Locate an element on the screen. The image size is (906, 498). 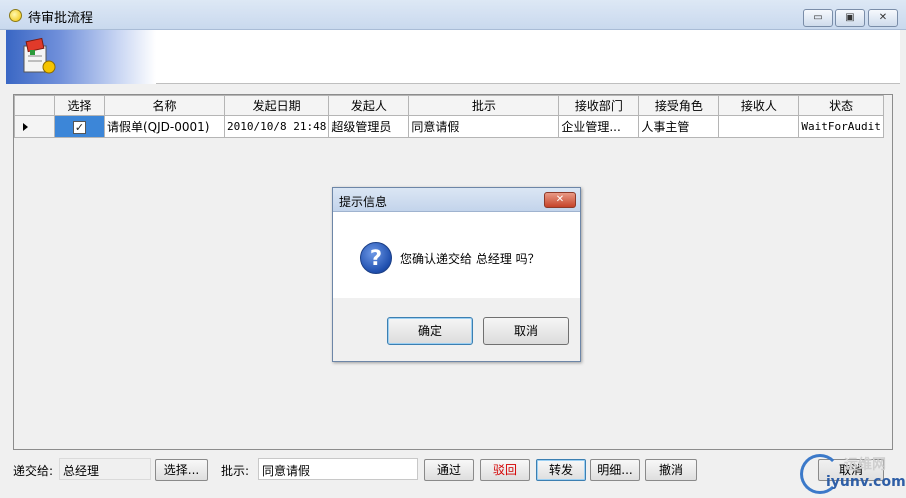
header-strip is located at coordinates (453, 57).